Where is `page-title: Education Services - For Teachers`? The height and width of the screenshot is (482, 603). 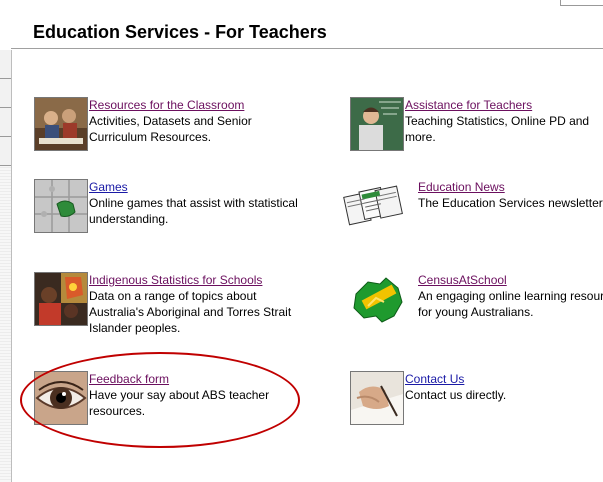
page-title: Education Services - For Teachers is located at coordinates (180, 32).